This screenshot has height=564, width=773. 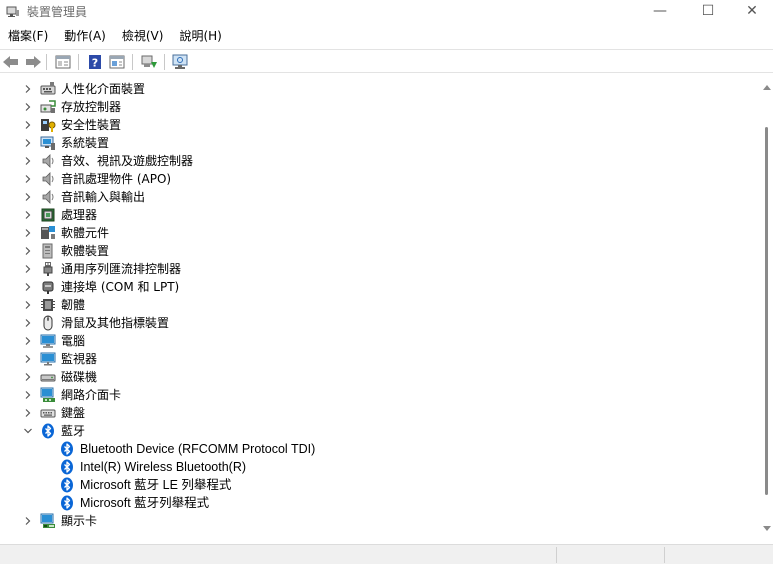 I want to click on tree-category-row: 音效、視訊及遊戲控制器, so click(x=380, y=161).